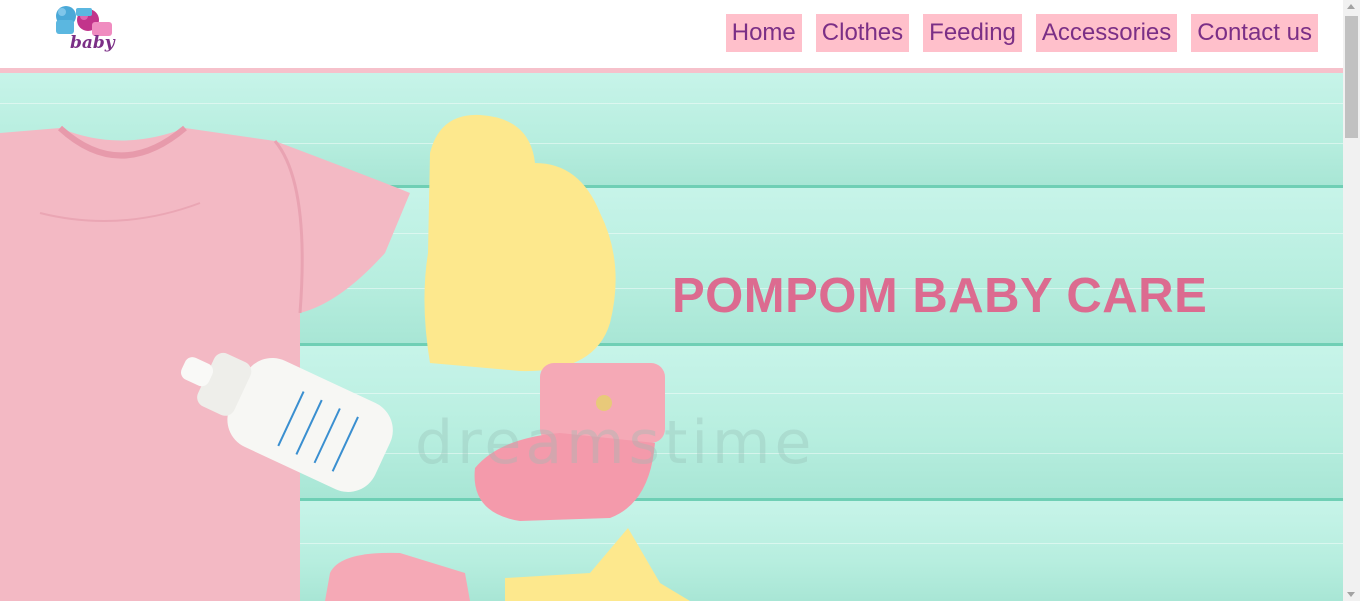 The width and height of the screenshot is (1360, 601). What do you see at coordinates (1351, 594) in the screenshot?
I see `scroll-down-icon` at bounding box center [1351, 594].